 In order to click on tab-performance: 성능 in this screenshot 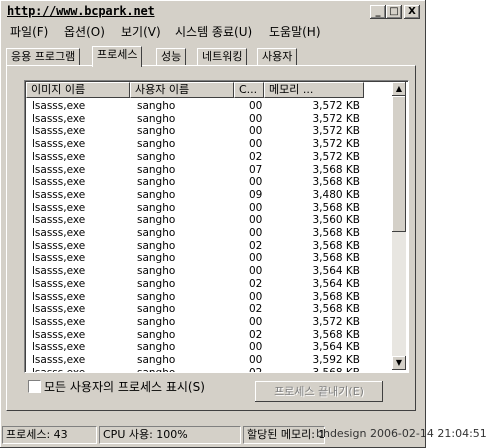, I will do `click(171, 57)`.